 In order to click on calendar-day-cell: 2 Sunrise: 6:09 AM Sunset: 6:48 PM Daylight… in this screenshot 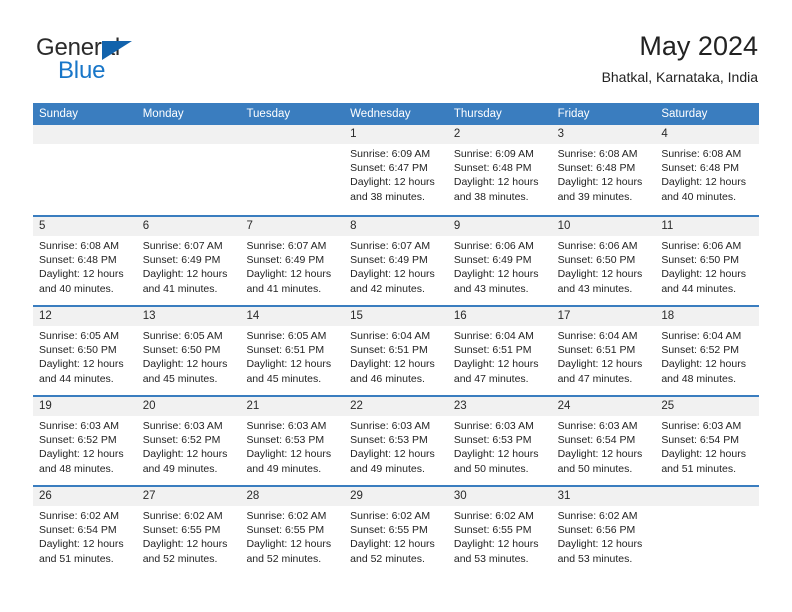, I will do `click(499, 170)`.